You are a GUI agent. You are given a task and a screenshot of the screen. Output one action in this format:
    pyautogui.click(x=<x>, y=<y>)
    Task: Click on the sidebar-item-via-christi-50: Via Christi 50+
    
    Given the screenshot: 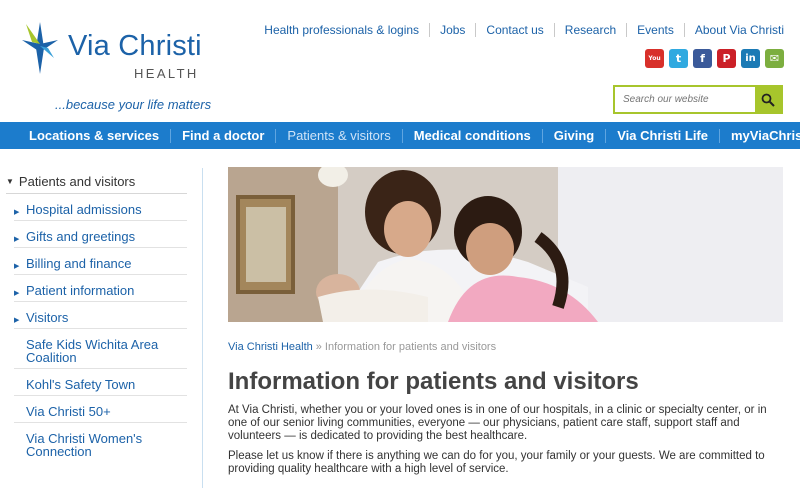 What is the action you would take?
    pyautogui.click(x=100, y=414)
    